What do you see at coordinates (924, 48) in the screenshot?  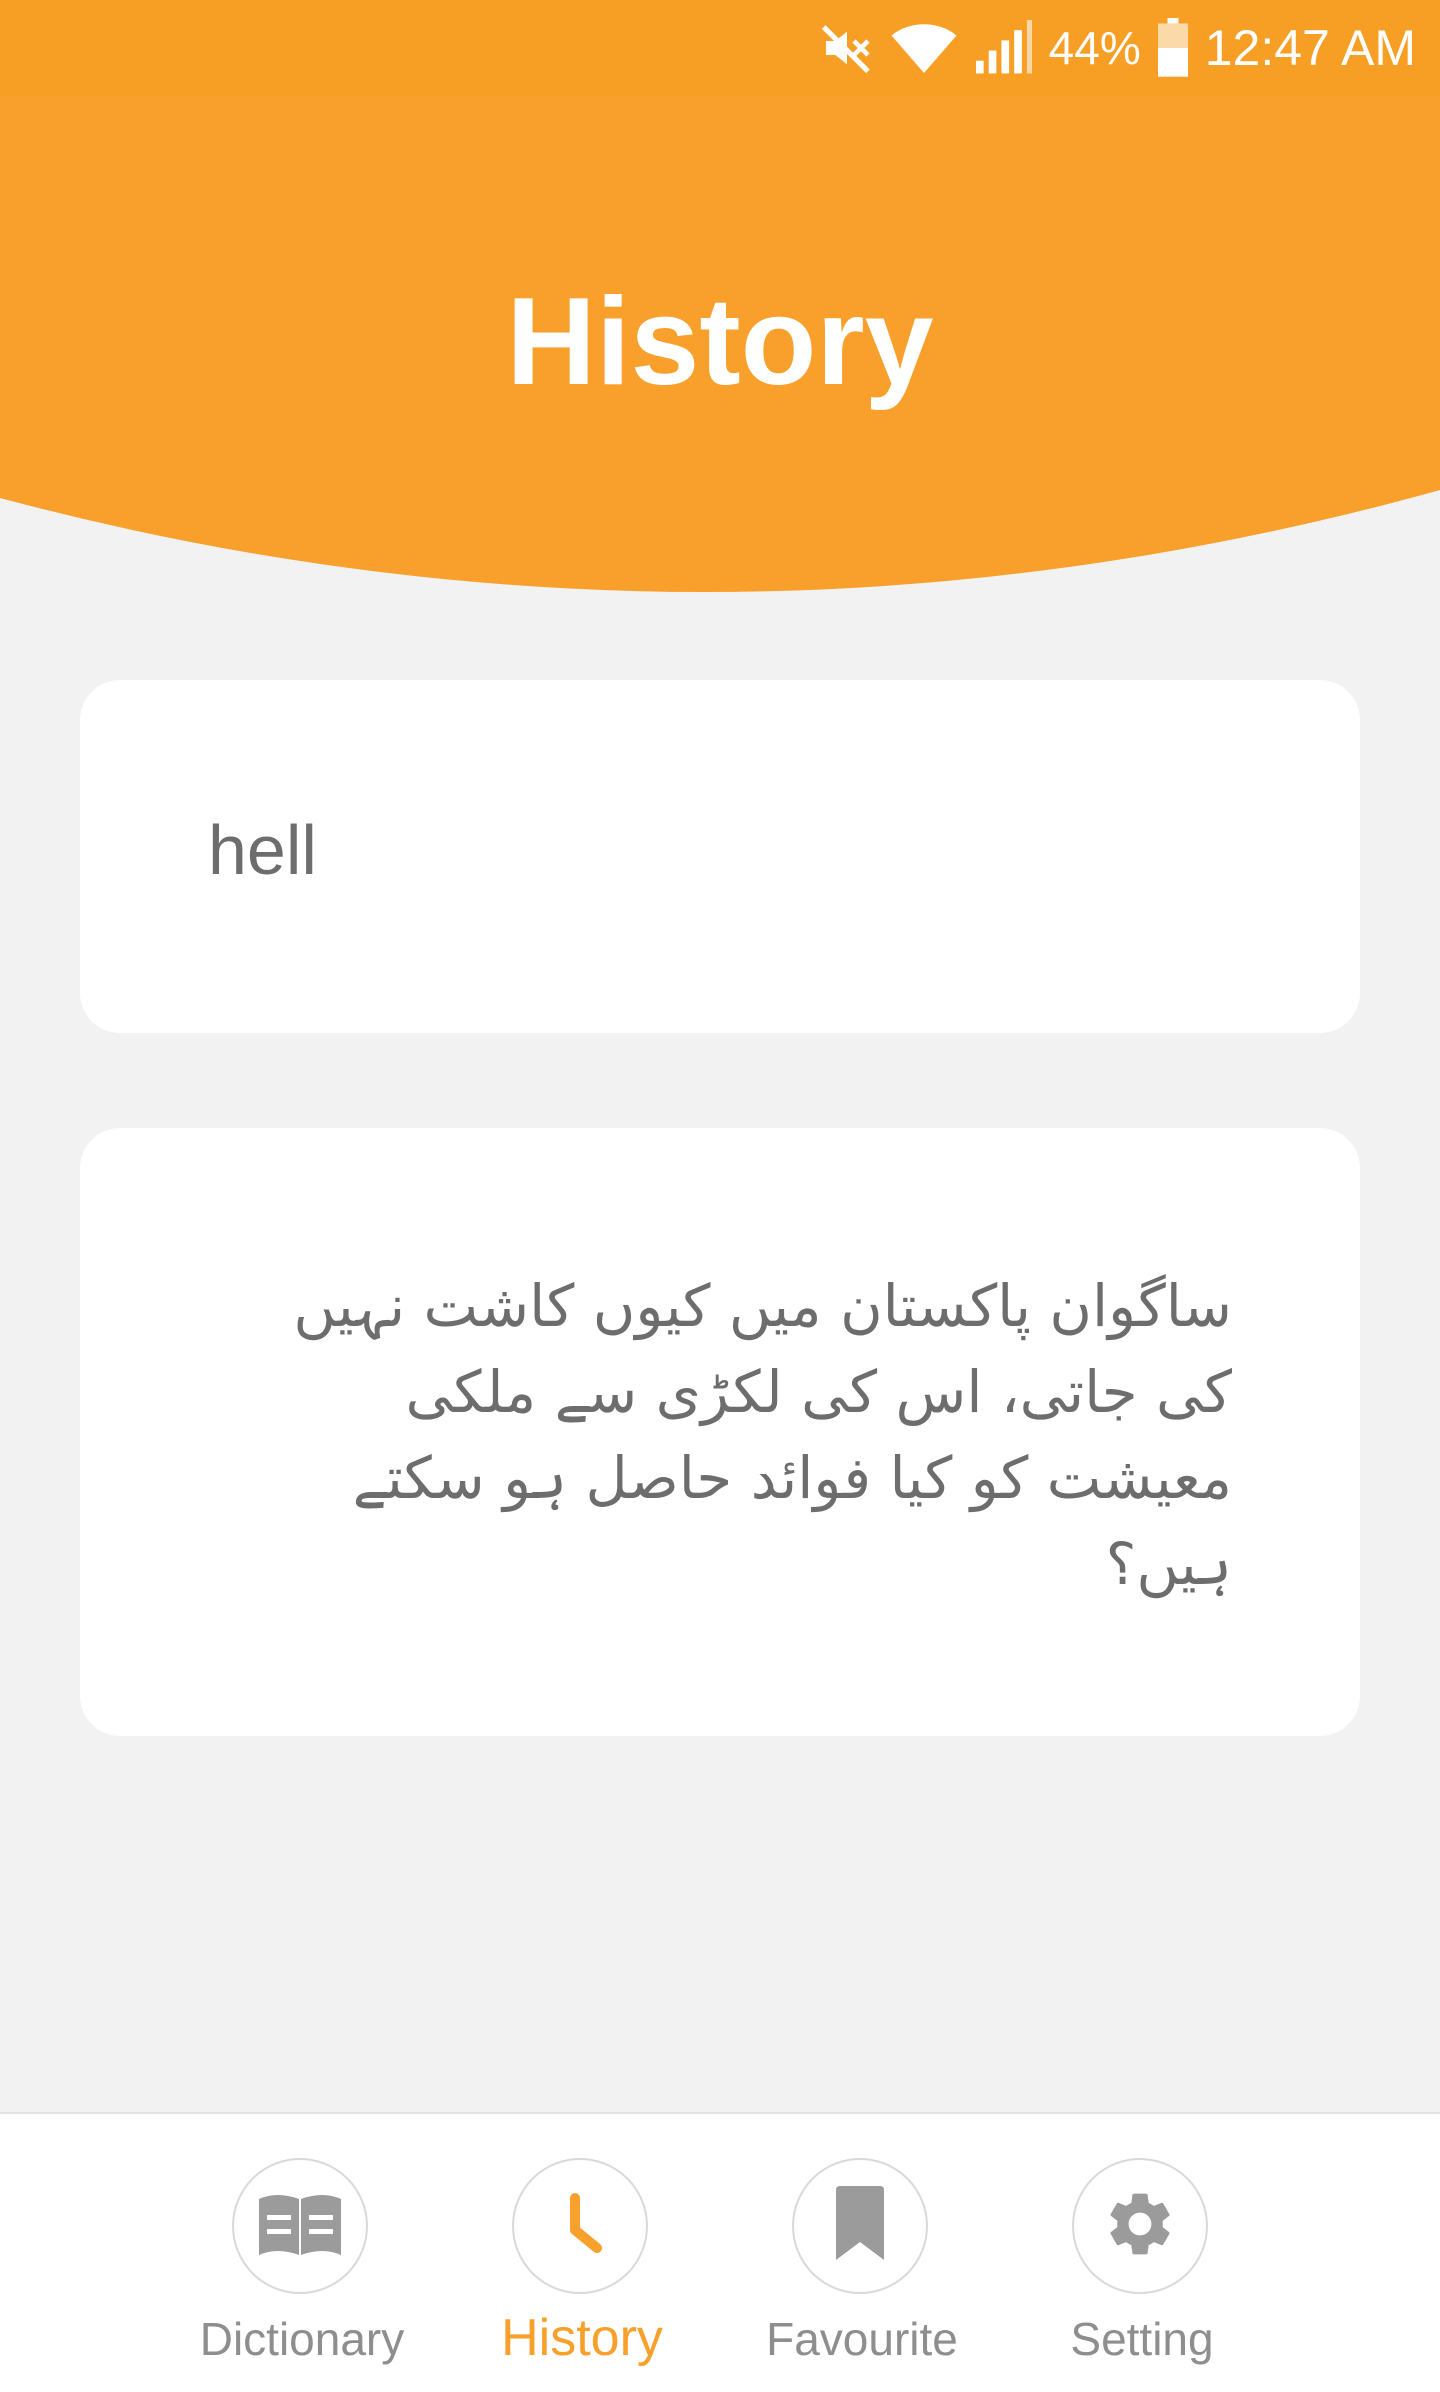 I see `wifi-icon` at bounding box center [924, 48].